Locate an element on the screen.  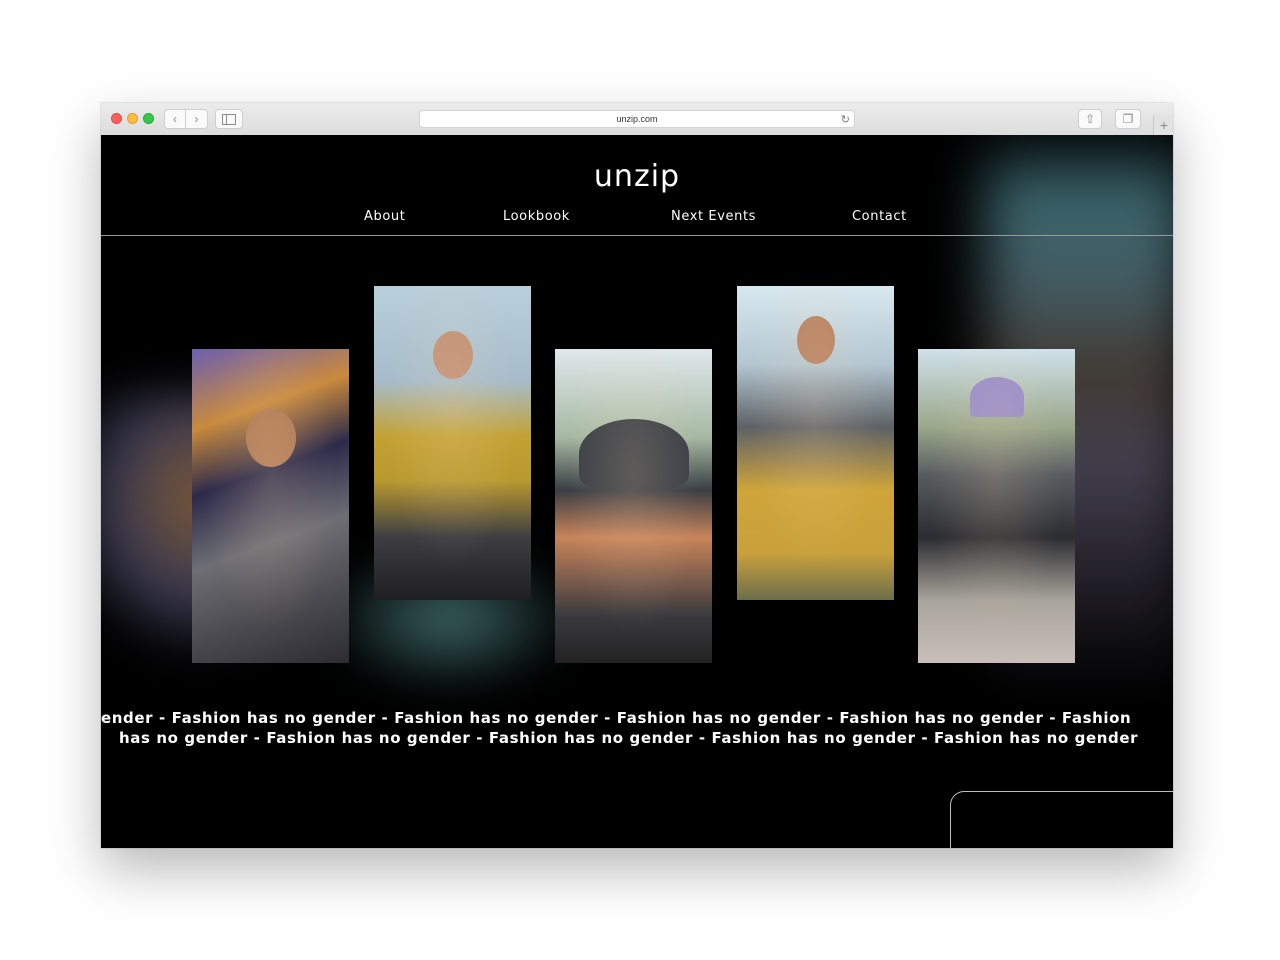
nav-contact: Contact is located at coordinates (879, 216).